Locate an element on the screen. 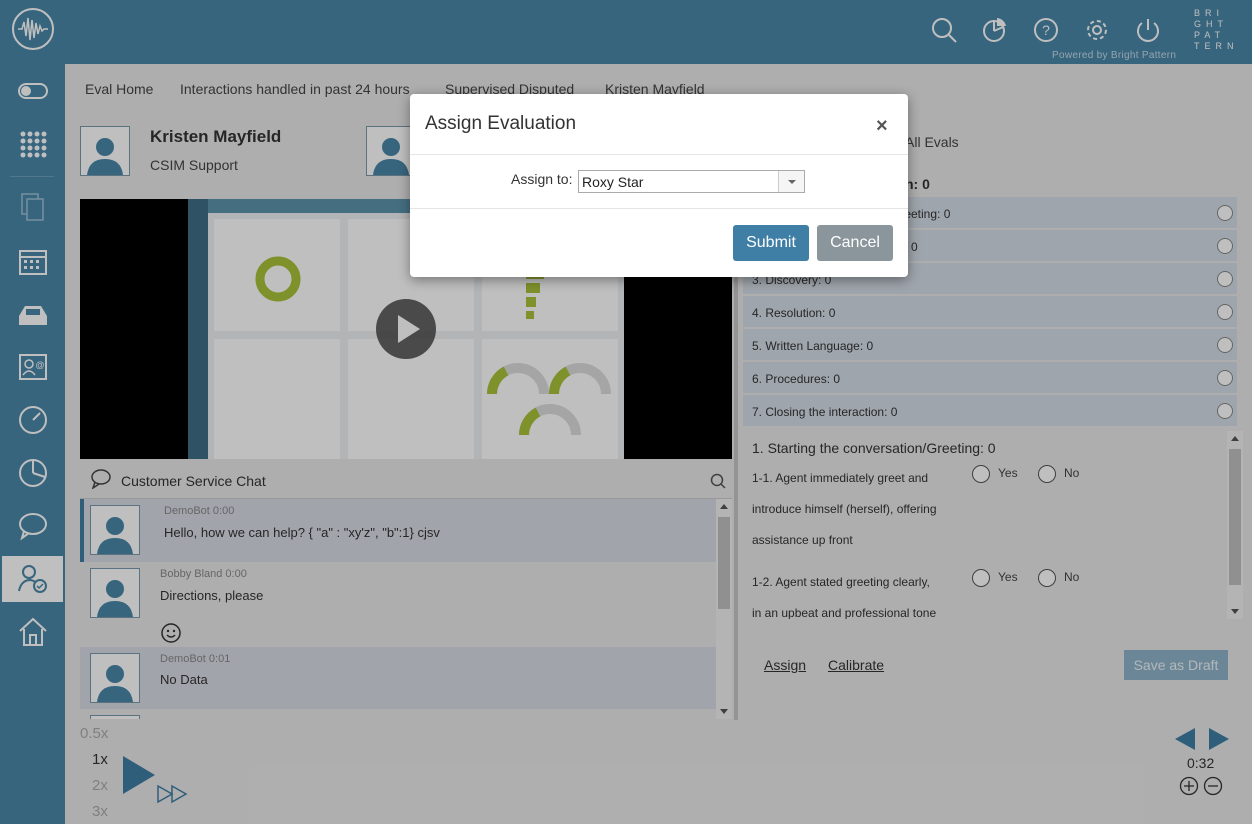 This screenshot has height=824, width=1252. assign-to-select: Roxy Star is located at coordinates (691, 181).